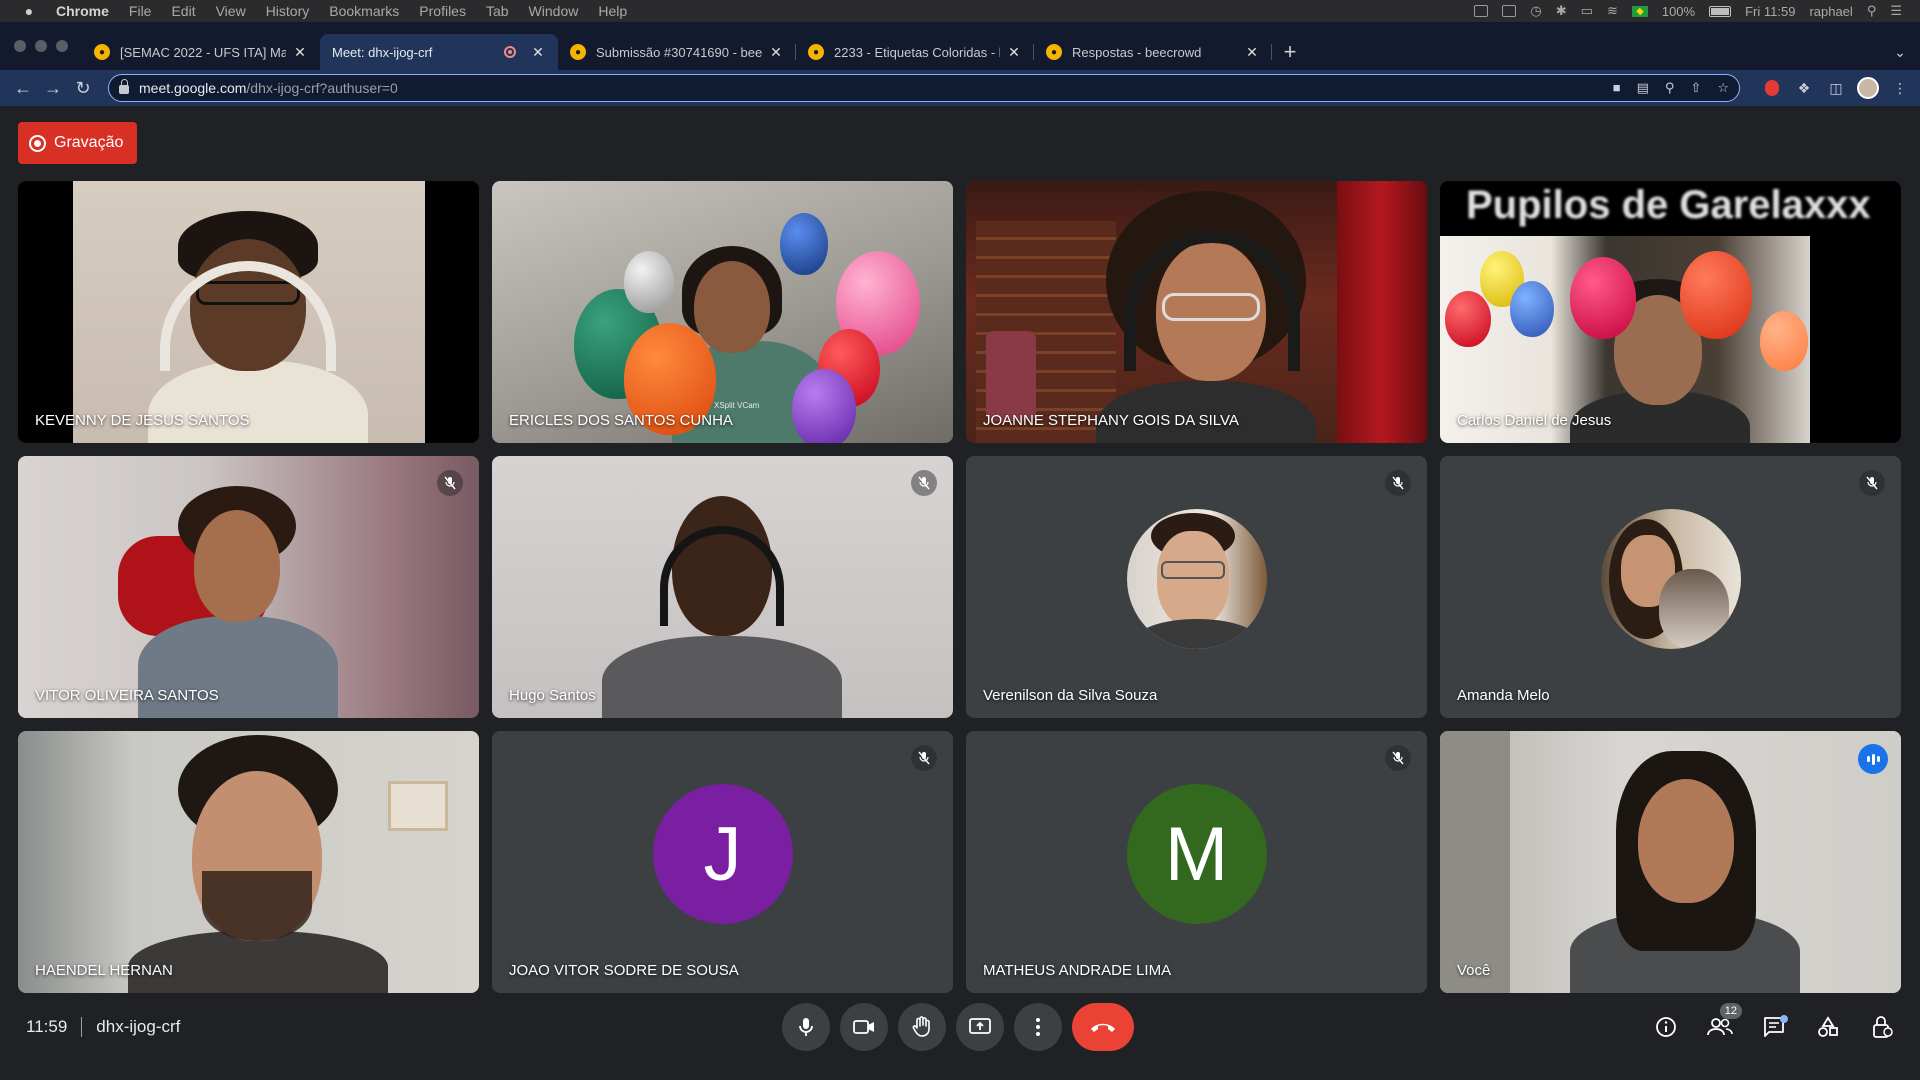 The image size is (1920, 1080). What do you see at coordinates (552, 695) in the screenshot?
I see `participant-name: Hugo Santos` at bounding box center [552, 695].